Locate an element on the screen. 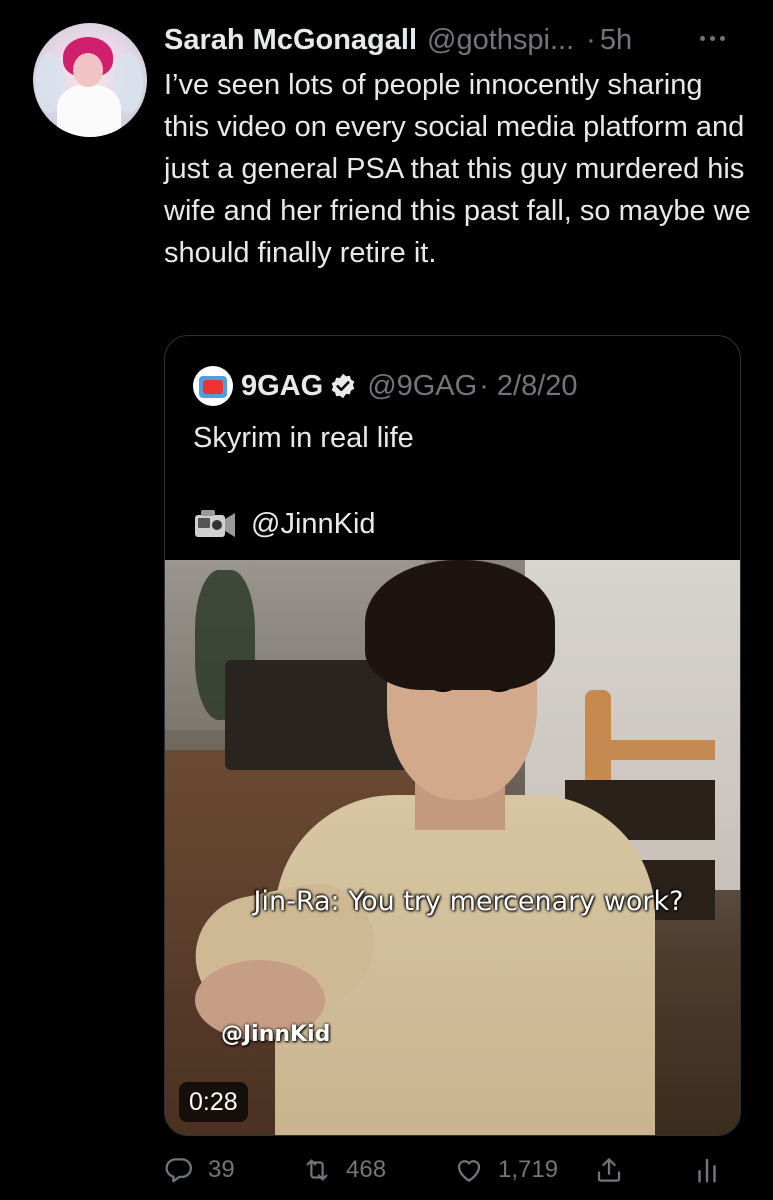 The height and width of the screenshot is (1200, 773). more-options-icon is located at coordinates (718, 38).